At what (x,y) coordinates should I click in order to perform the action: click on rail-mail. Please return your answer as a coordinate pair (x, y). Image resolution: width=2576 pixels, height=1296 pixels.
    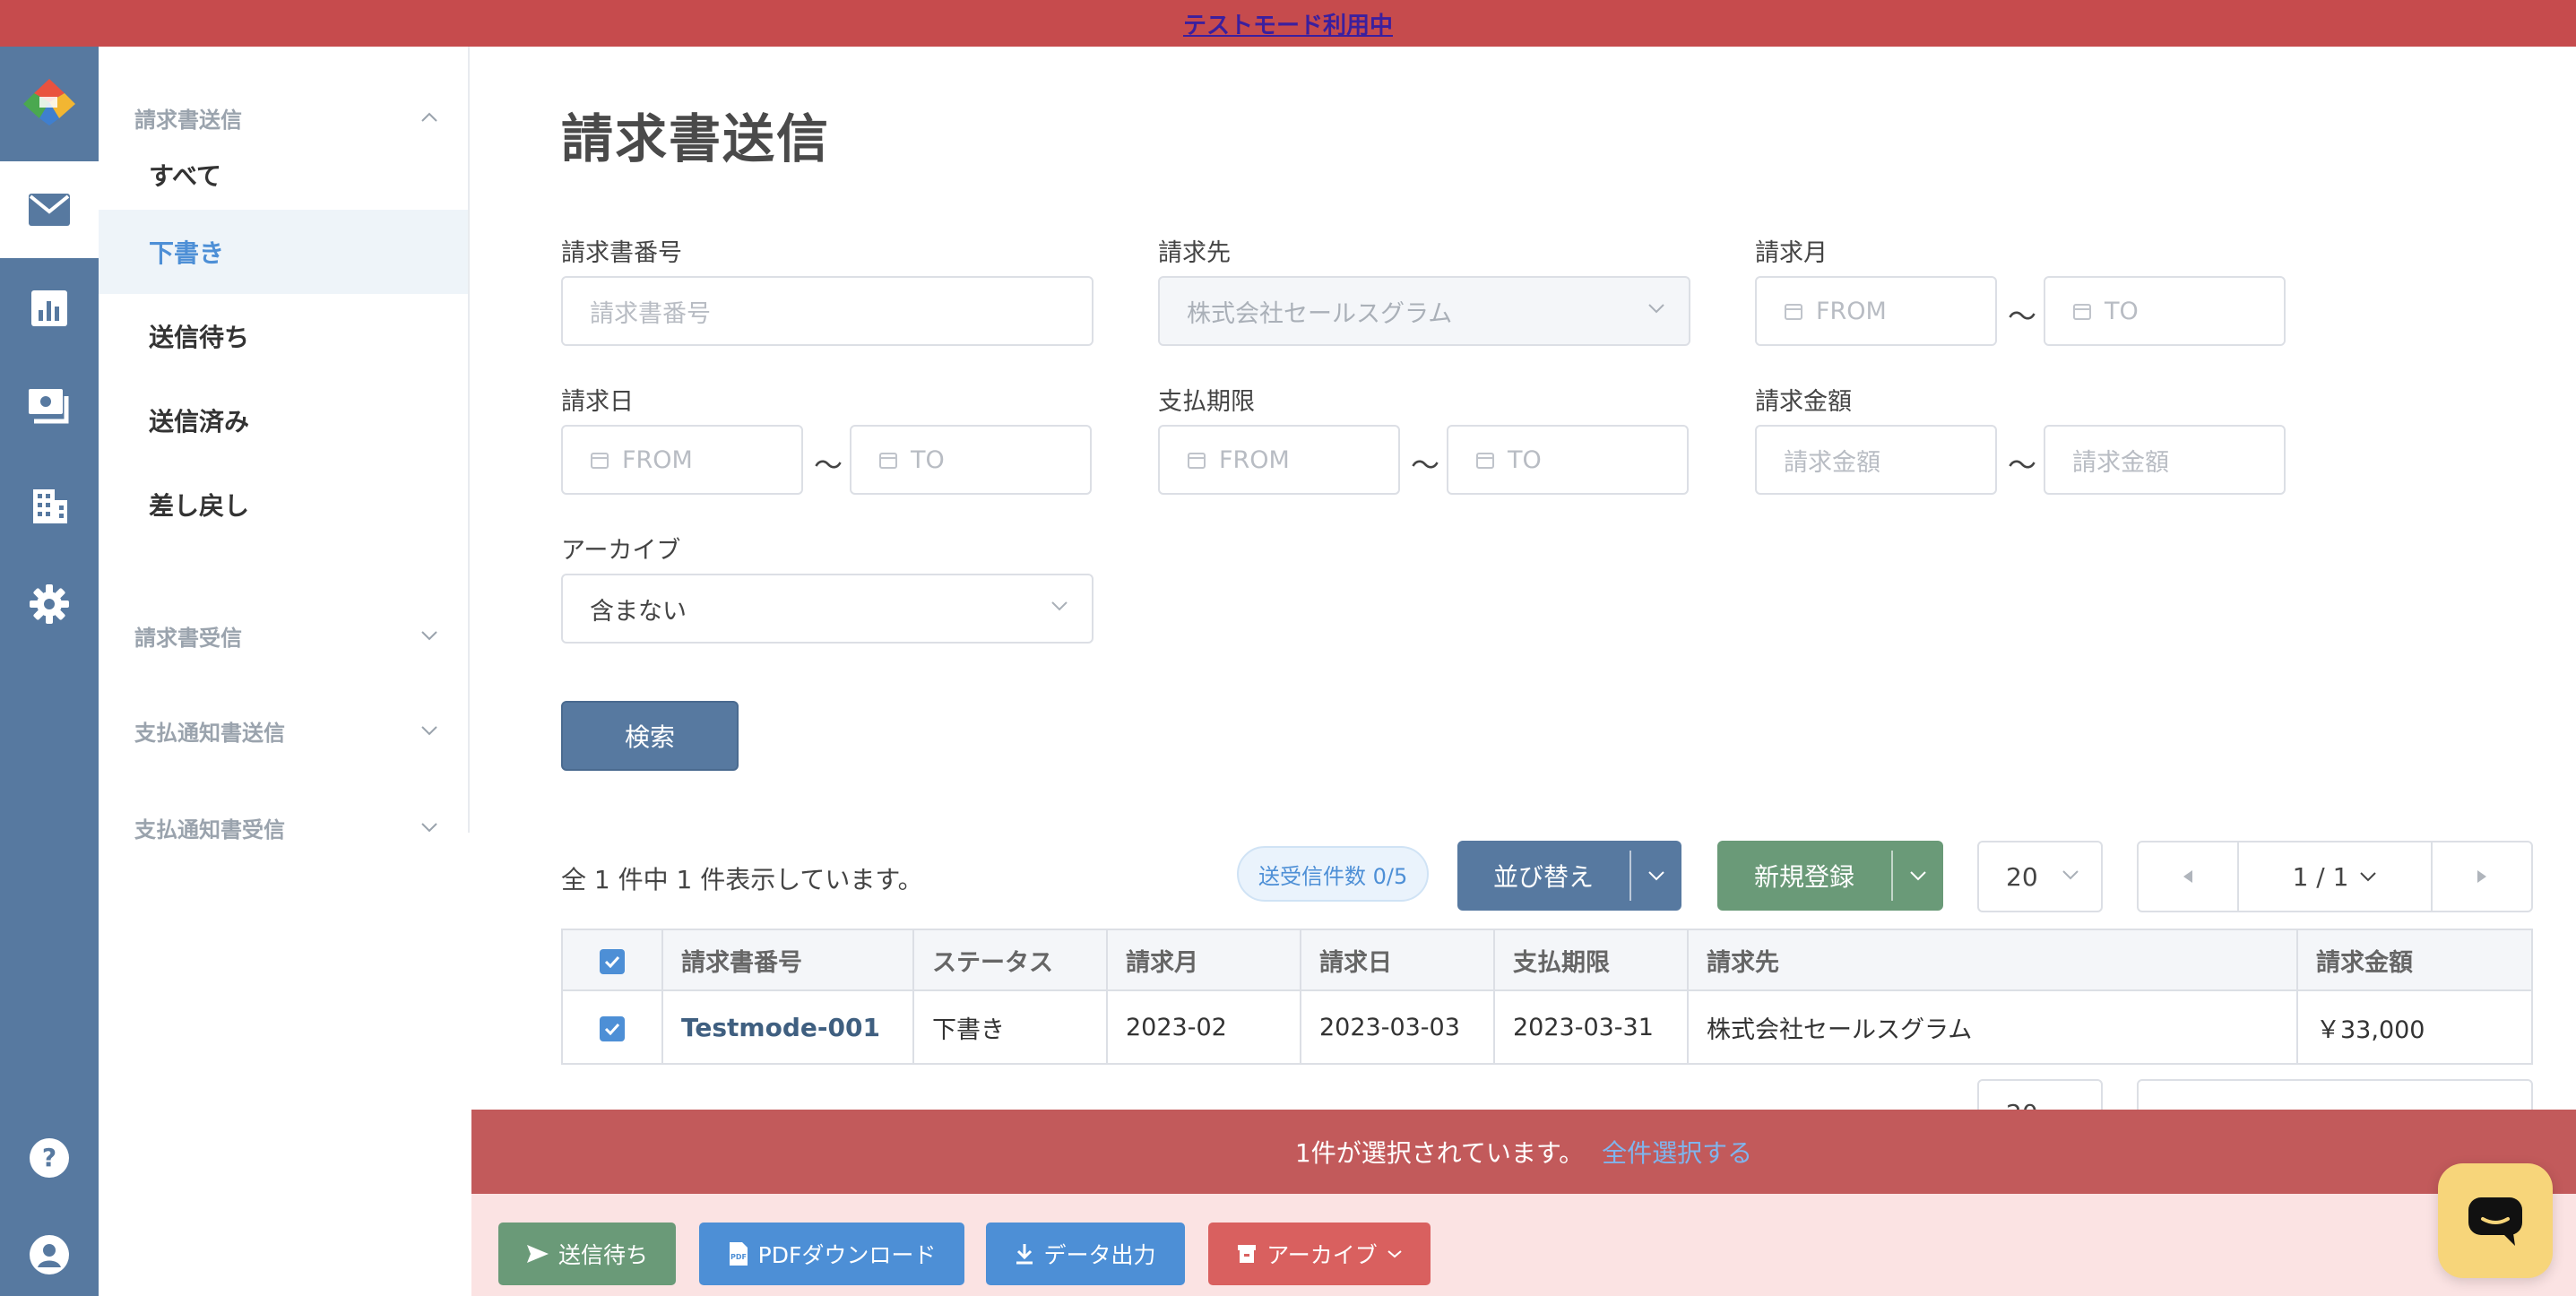
    Looking at the image, I should click on (49, 209).